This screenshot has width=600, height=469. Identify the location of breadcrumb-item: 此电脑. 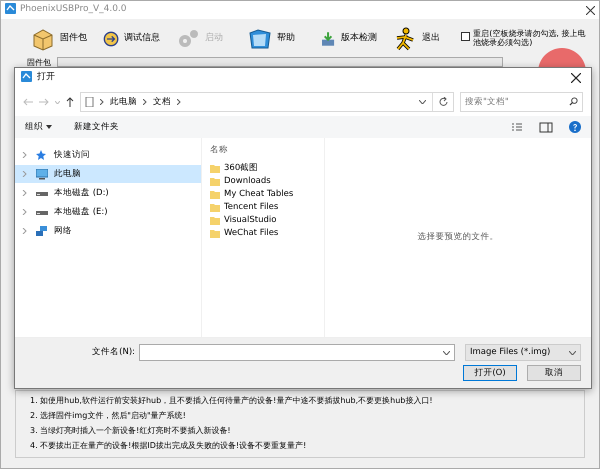
(123, 102).